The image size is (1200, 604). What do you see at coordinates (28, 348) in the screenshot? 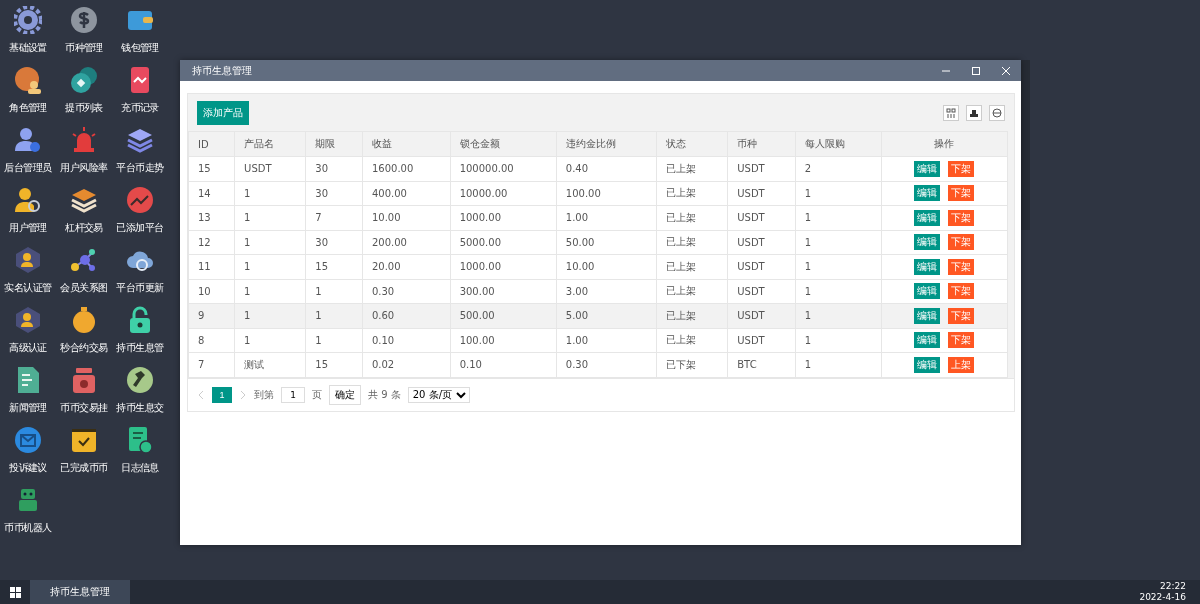
I see `icon-label: 高级认证` at bounding box center [28, 348].